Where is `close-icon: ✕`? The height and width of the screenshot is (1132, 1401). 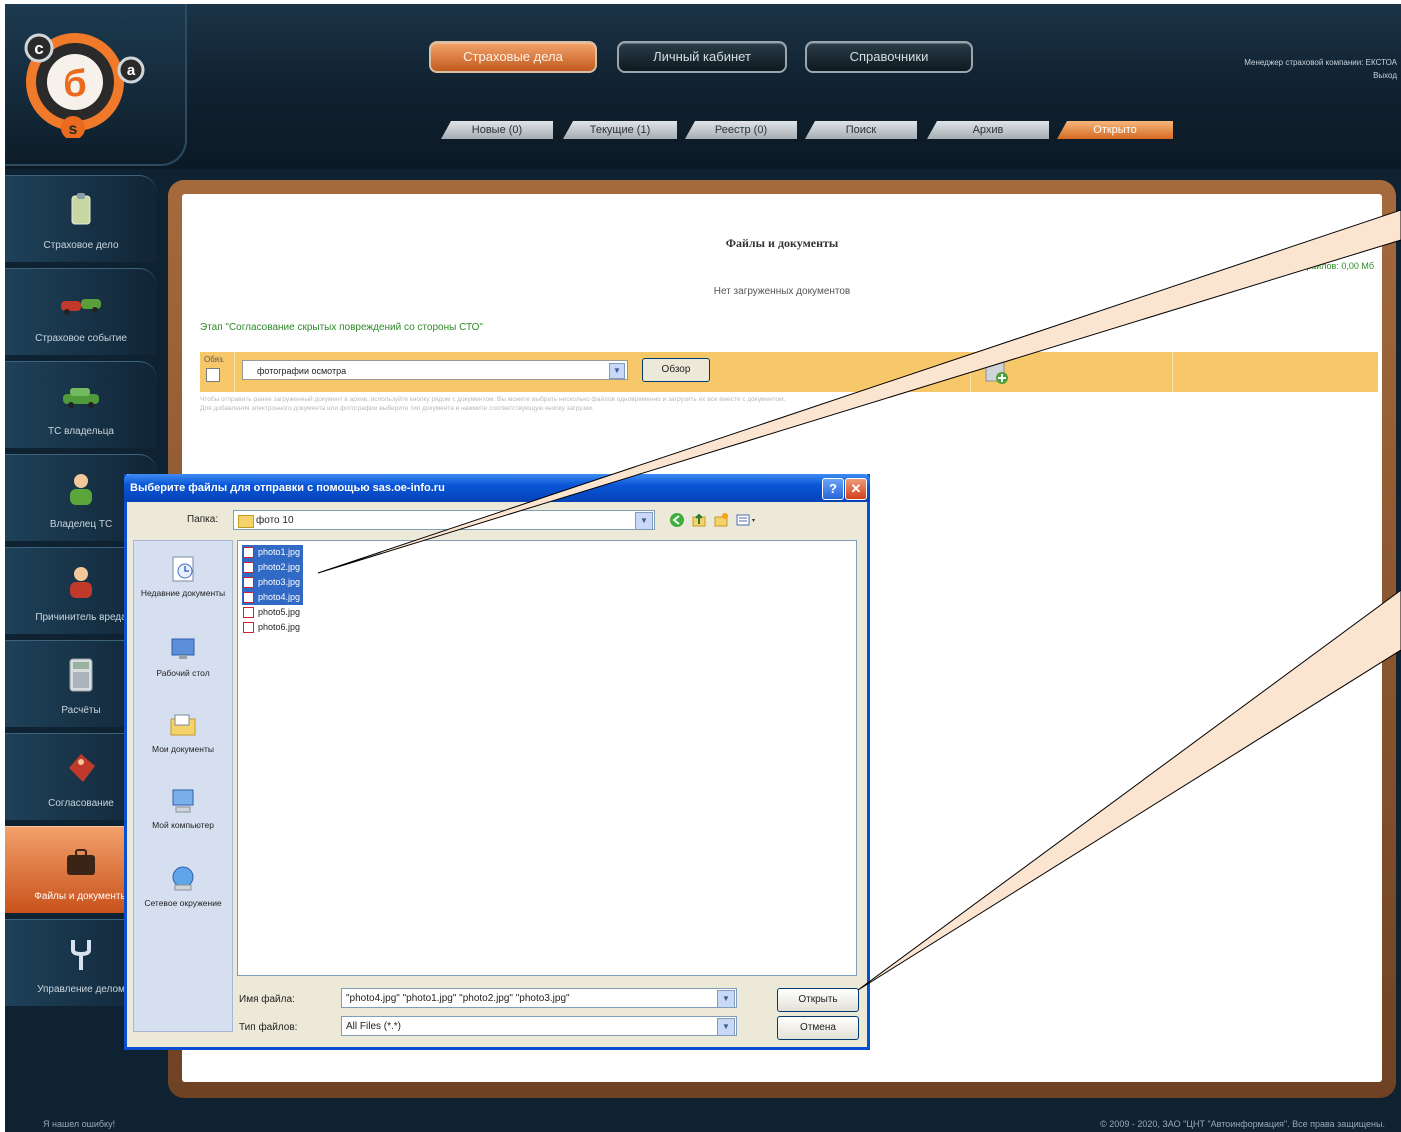 close-icon: ✕ is located at coordinates (856, 489).